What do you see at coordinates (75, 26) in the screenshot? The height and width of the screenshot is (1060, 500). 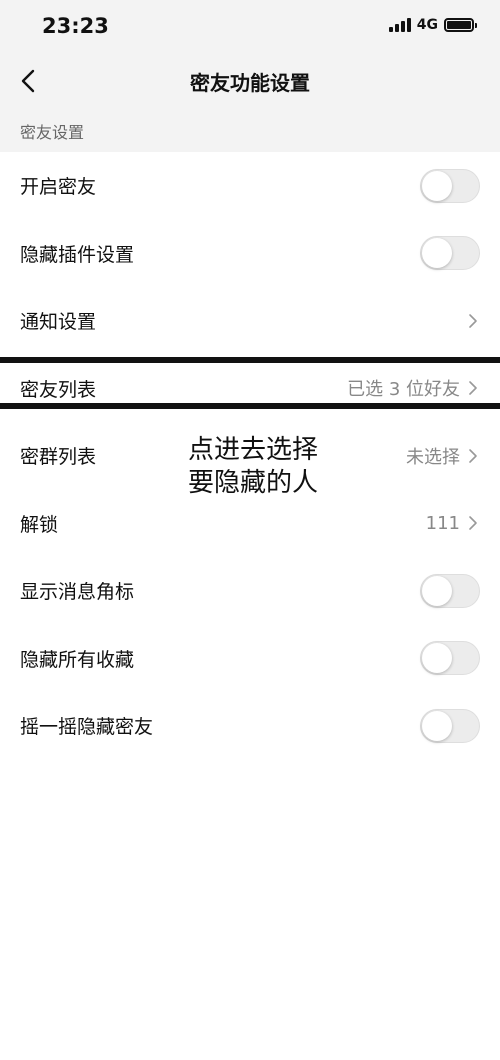 I see `status-time: 23:23` at bounding box center [75, 26].